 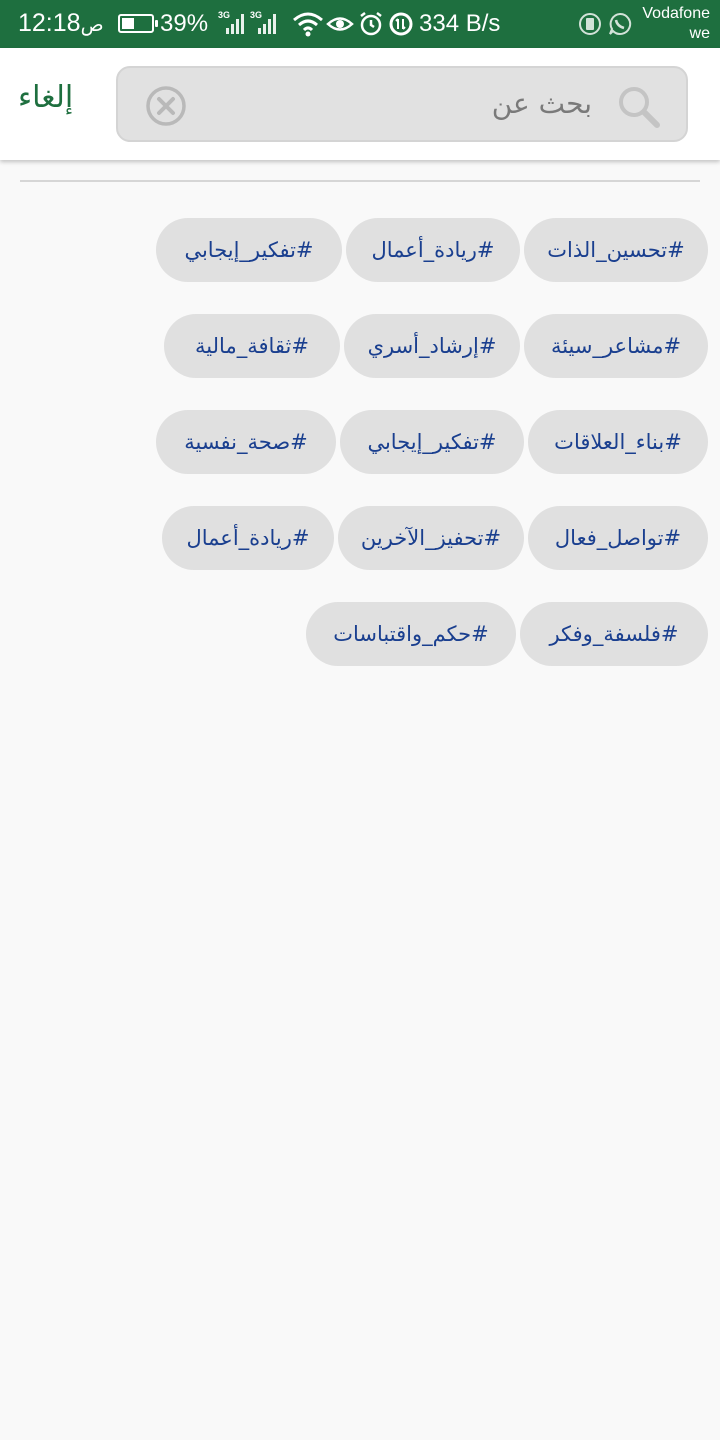 I want to click on hashtag-chip: #حكم_واقتباسات, so click(x=411, y=634).